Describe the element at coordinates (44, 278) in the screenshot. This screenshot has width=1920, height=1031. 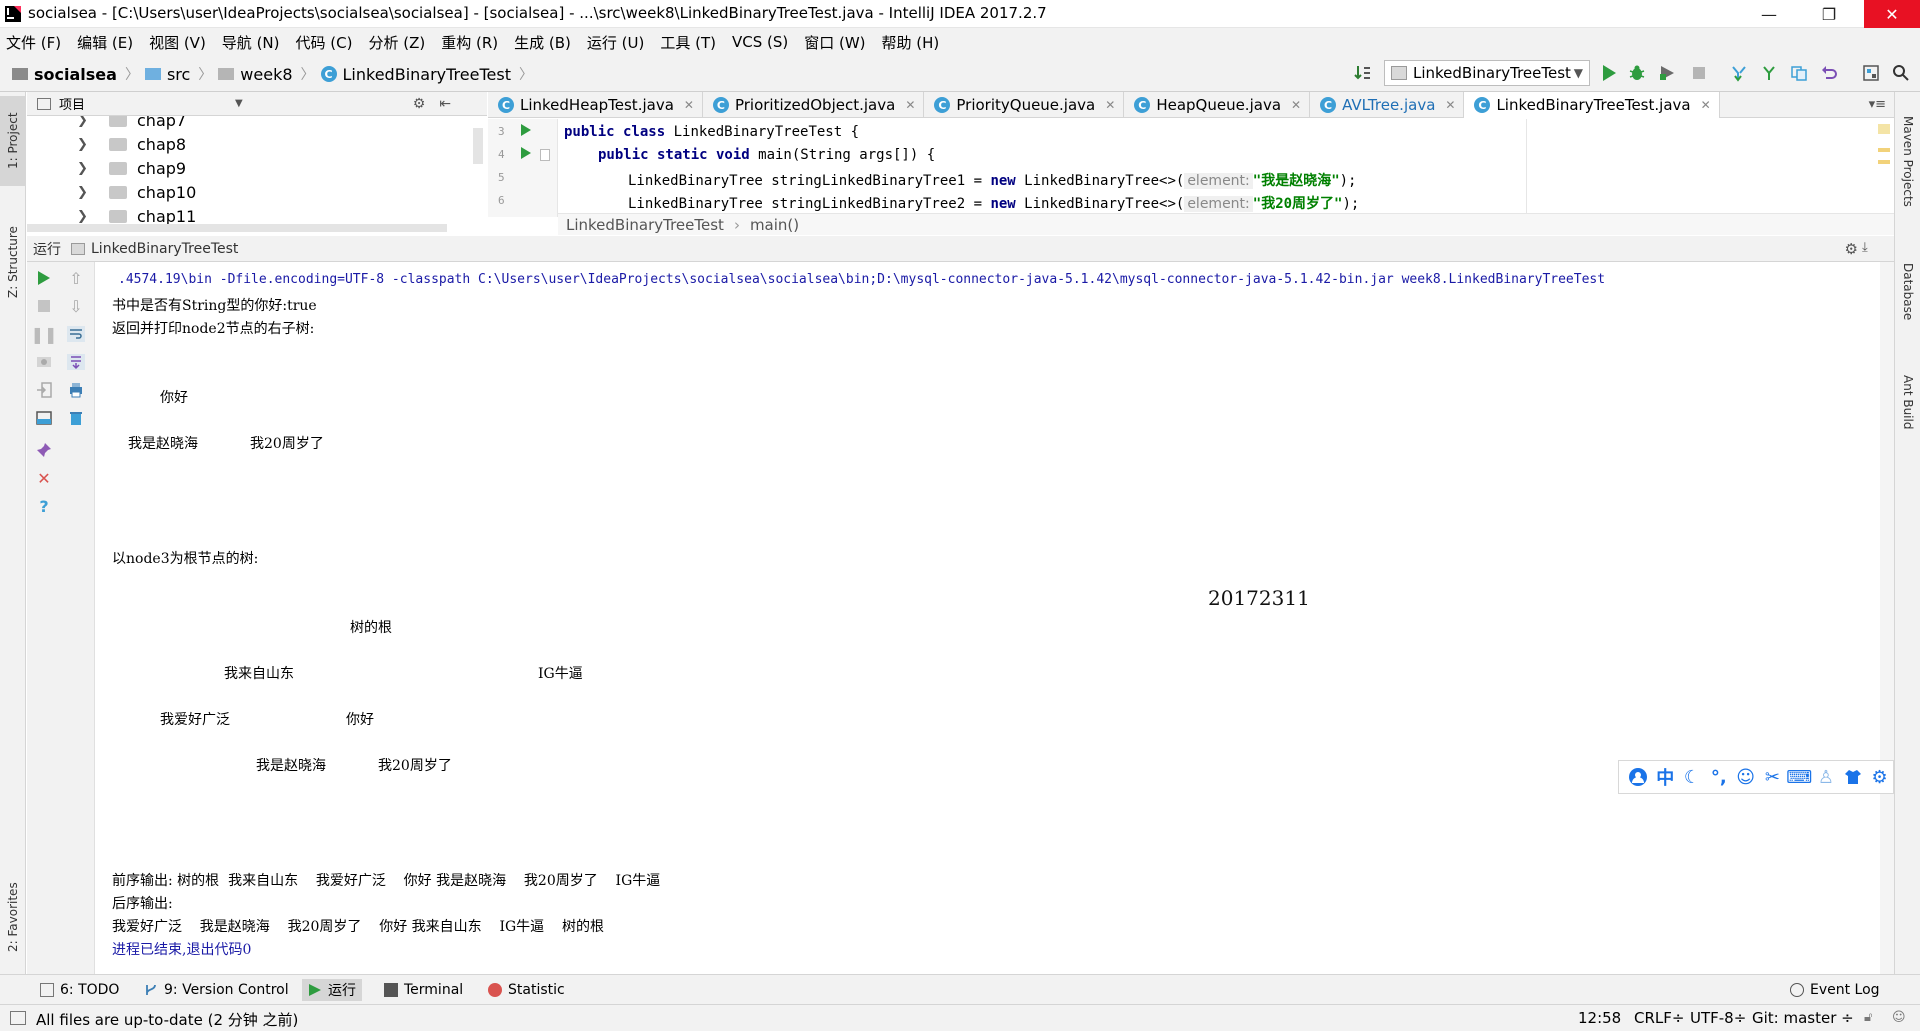
I see `rerun-icon` at that location.